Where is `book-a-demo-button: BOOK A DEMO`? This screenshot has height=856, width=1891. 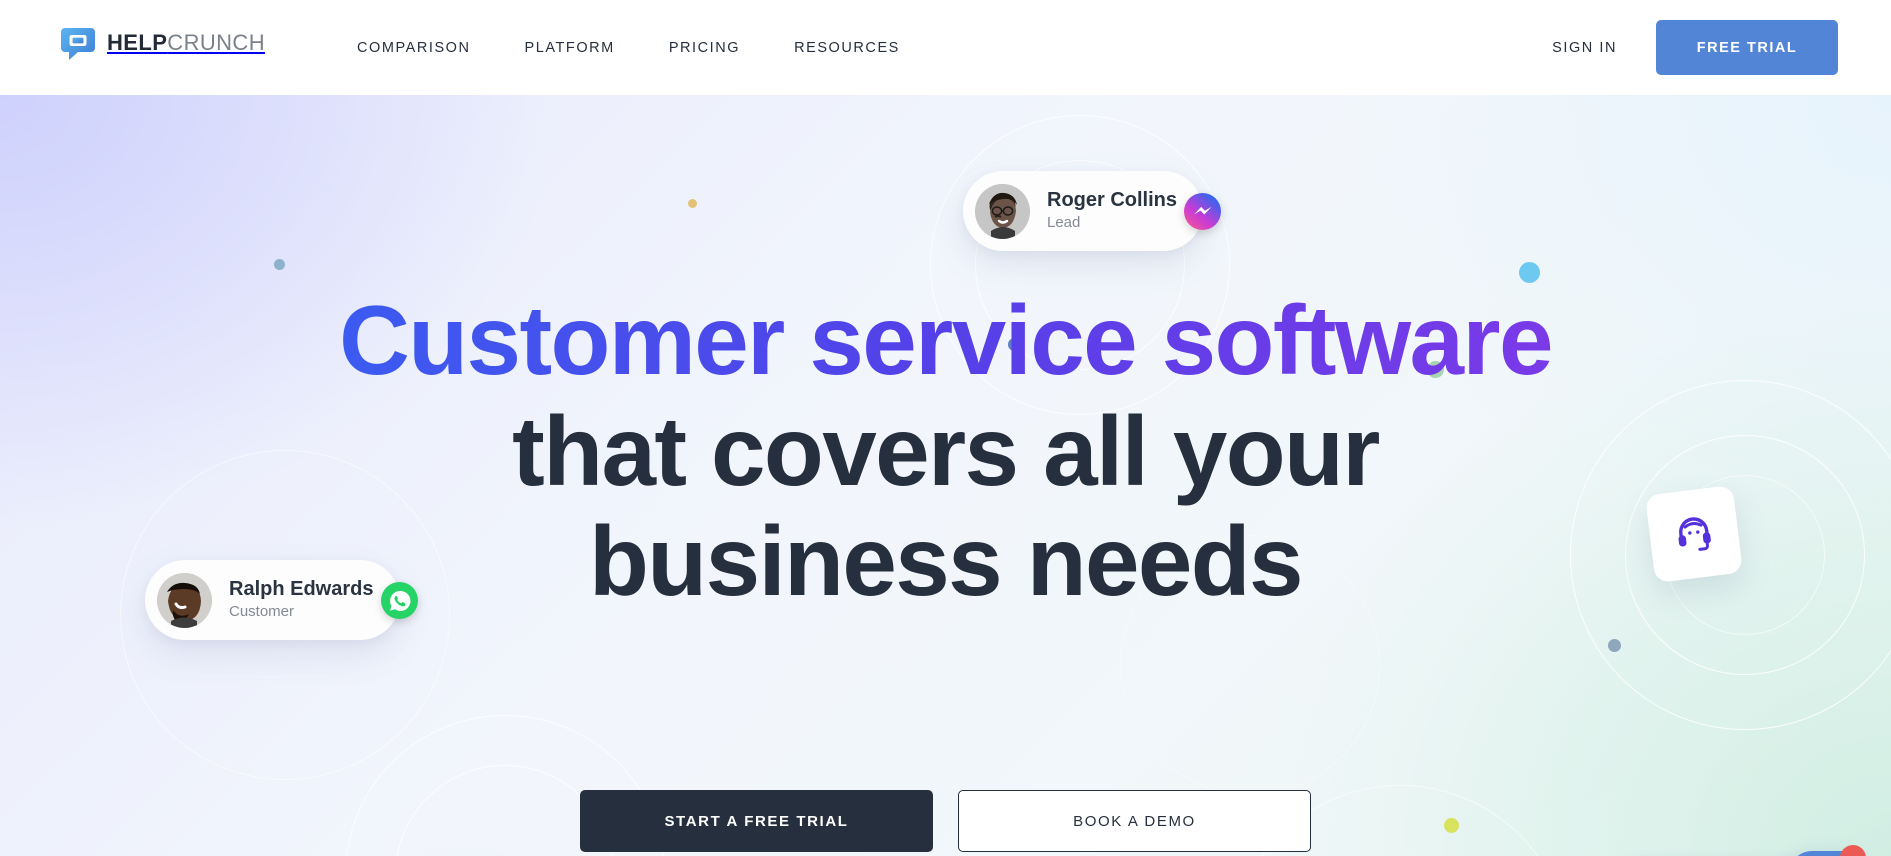 book-a-demo-button: BOOK A DEMO is located at coordinates (1134, 821).